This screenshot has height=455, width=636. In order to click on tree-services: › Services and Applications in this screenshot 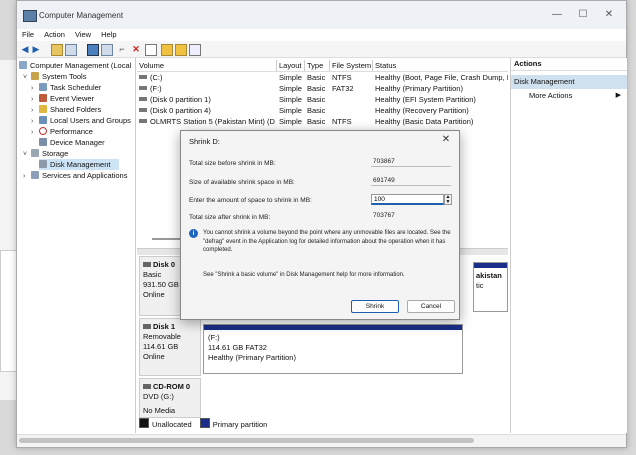, I will do `click(75, 175)`.